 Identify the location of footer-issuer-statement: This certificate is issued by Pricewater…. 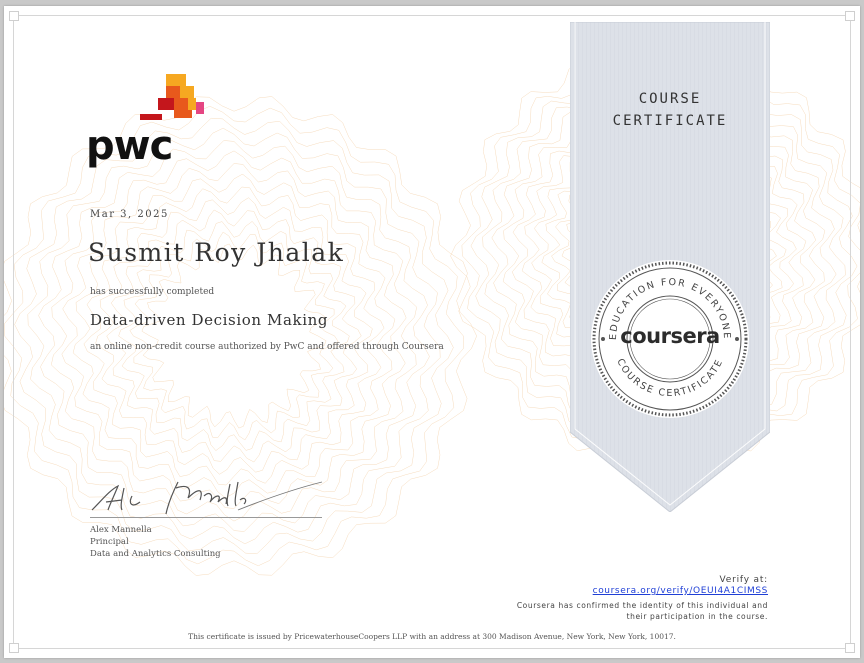
(432, 636).